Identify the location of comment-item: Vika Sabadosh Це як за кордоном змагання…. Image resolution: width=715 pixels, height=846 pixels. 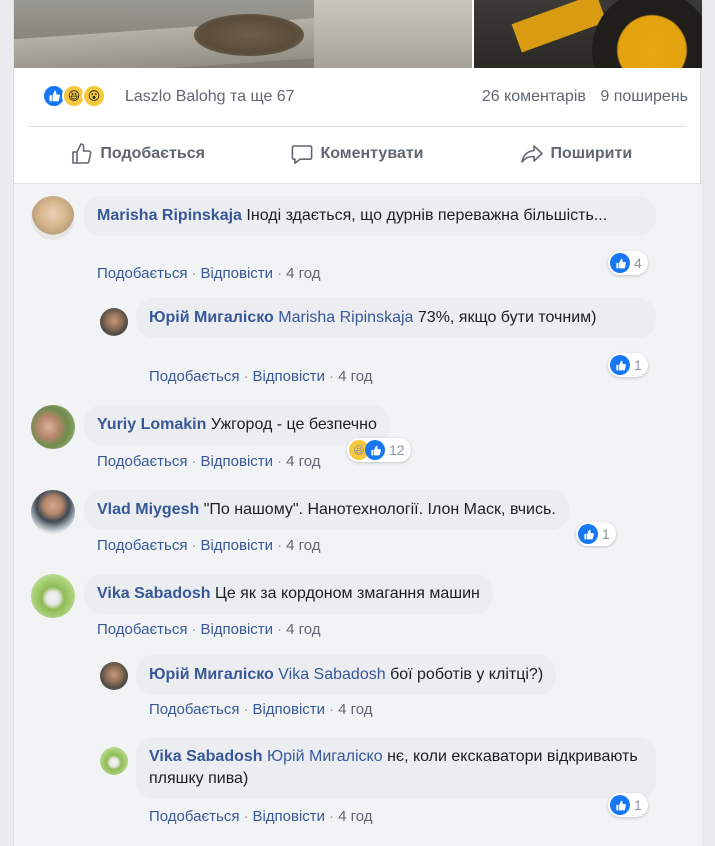
(358, 611).